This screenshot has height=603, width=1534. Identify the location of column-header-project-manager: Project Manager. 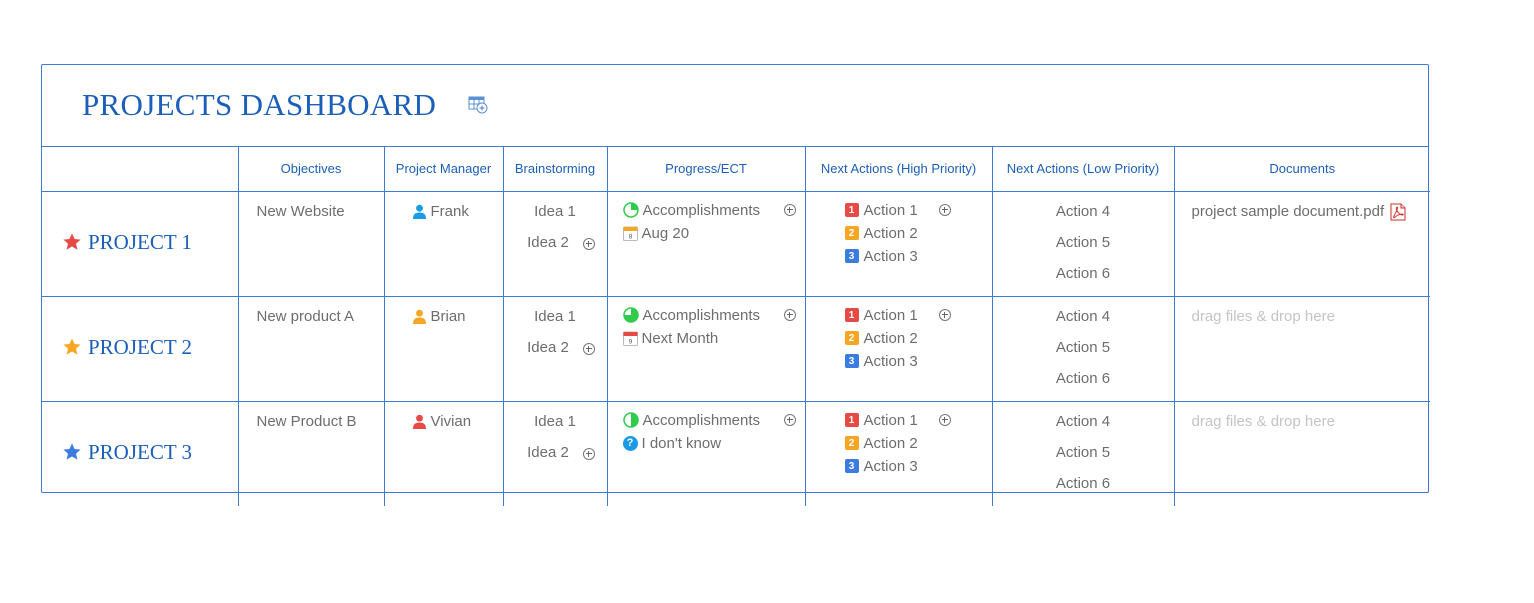
(444, 169).